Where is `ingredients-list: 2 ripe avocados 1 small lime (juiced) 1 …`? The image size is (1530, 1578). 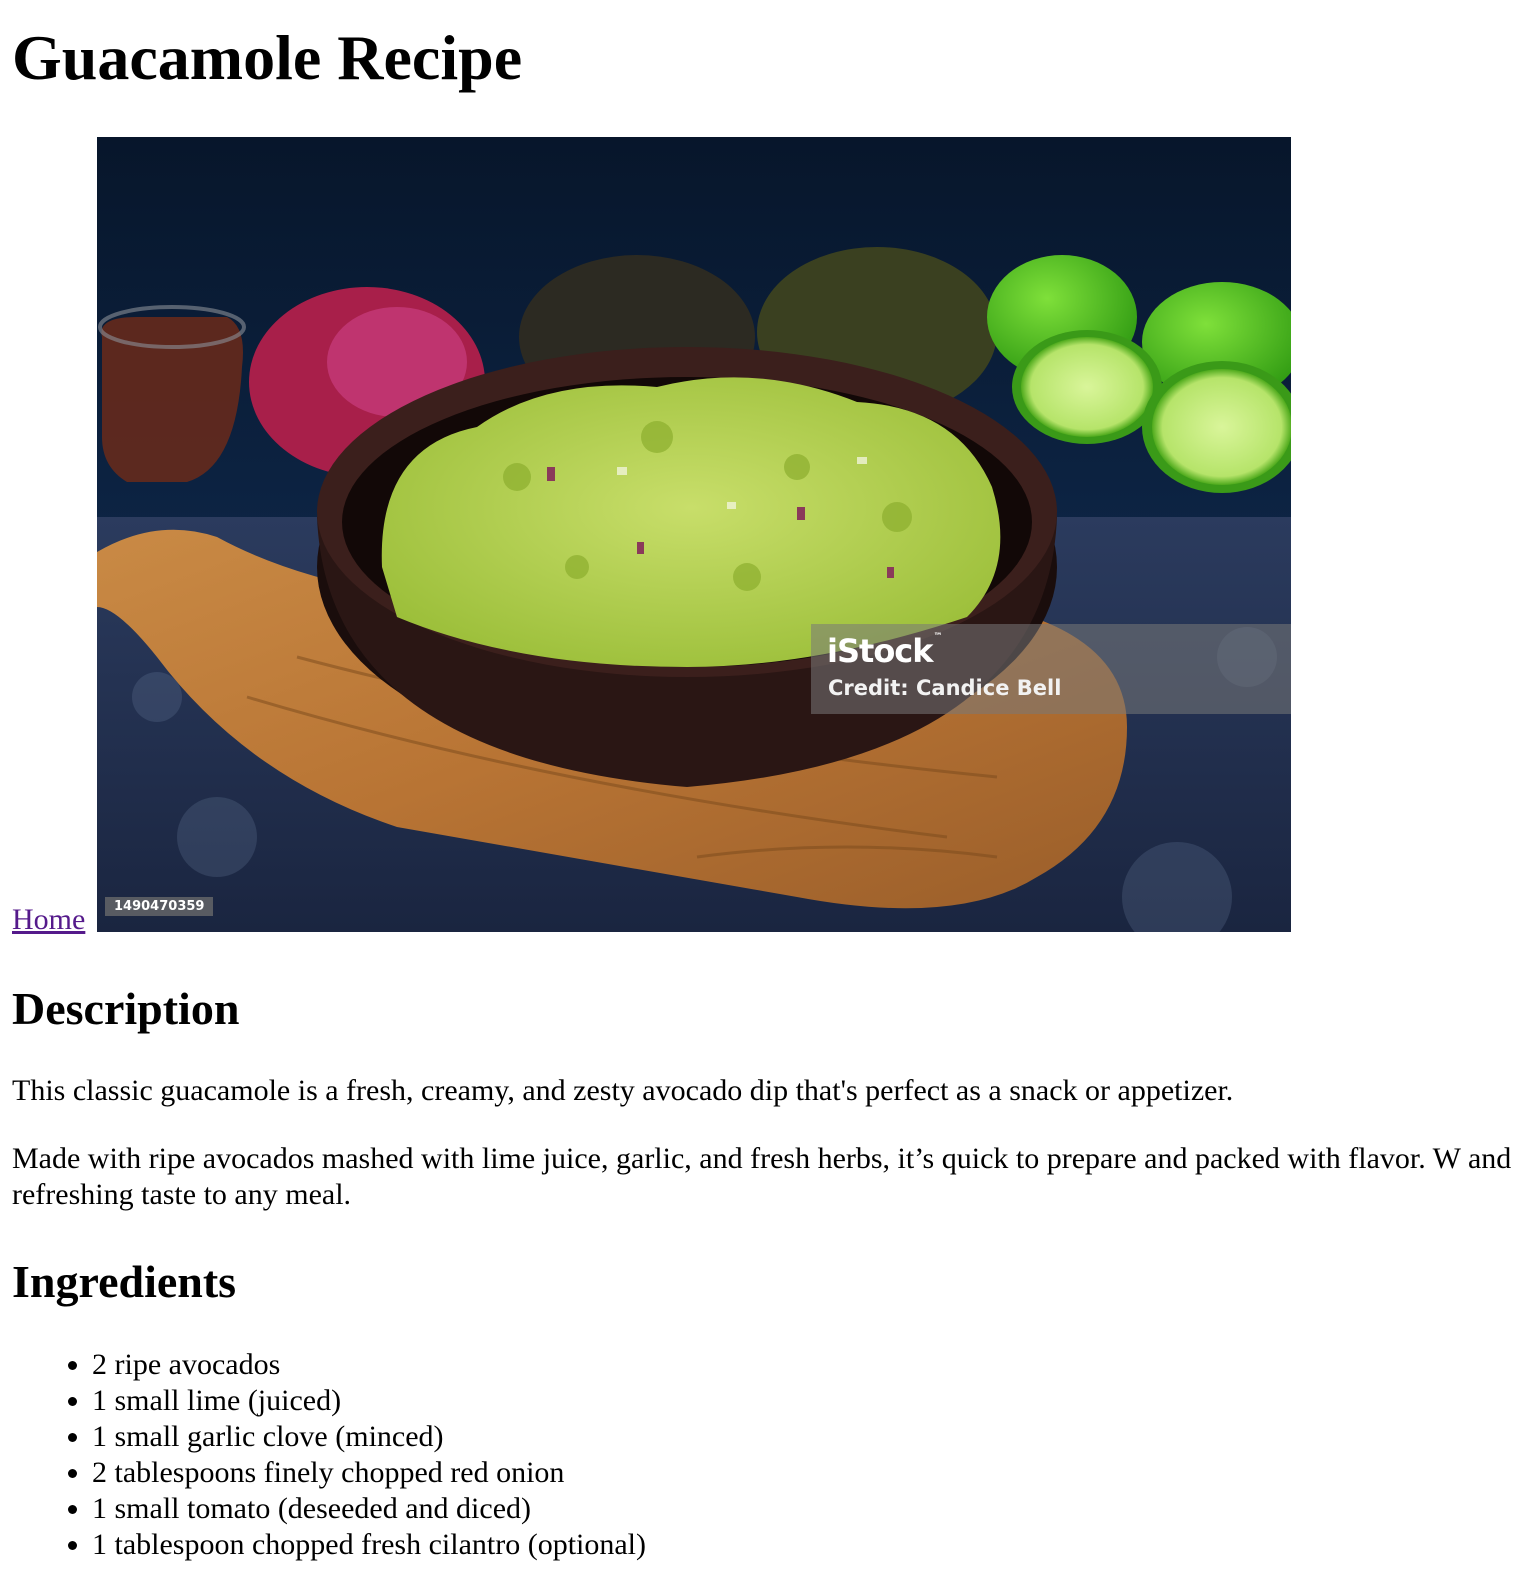
ingredients-list: 2 ripe avocados 1 small lime (juiced) 1 … is located at coordinates (329, 1455).